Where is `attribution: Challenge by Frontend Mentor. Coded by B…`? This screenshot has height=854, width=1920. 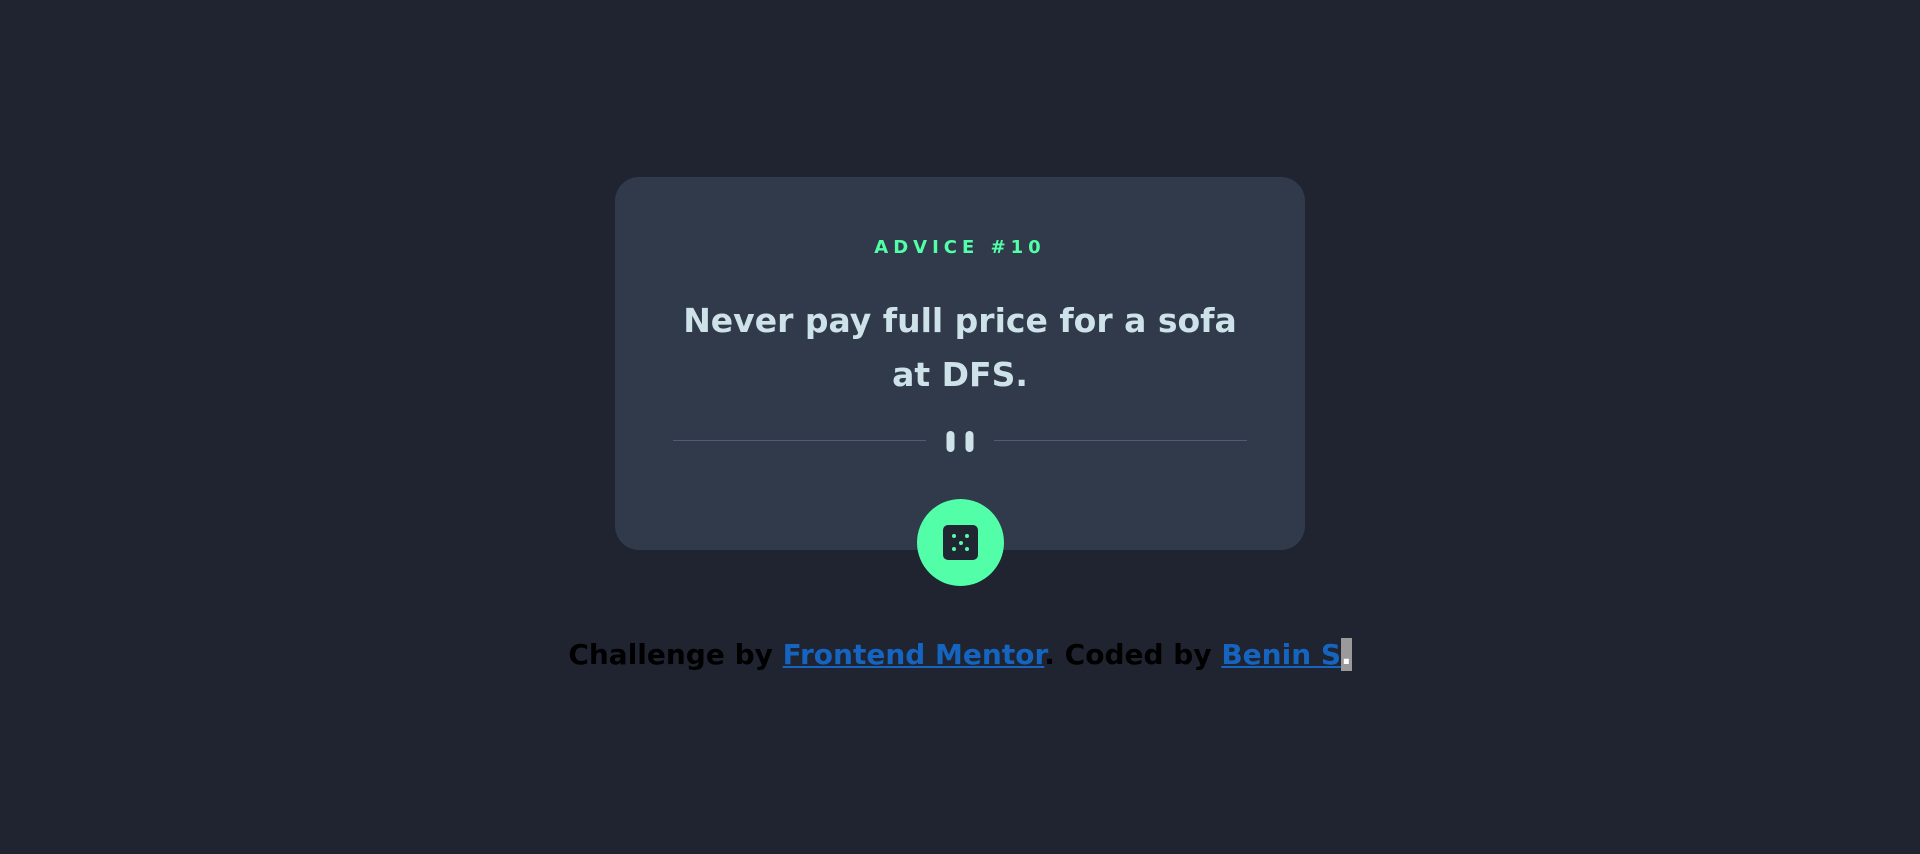
attribution: Challenge by Frontend Mentor. Coded by B… is located at coordinates (960, 654).